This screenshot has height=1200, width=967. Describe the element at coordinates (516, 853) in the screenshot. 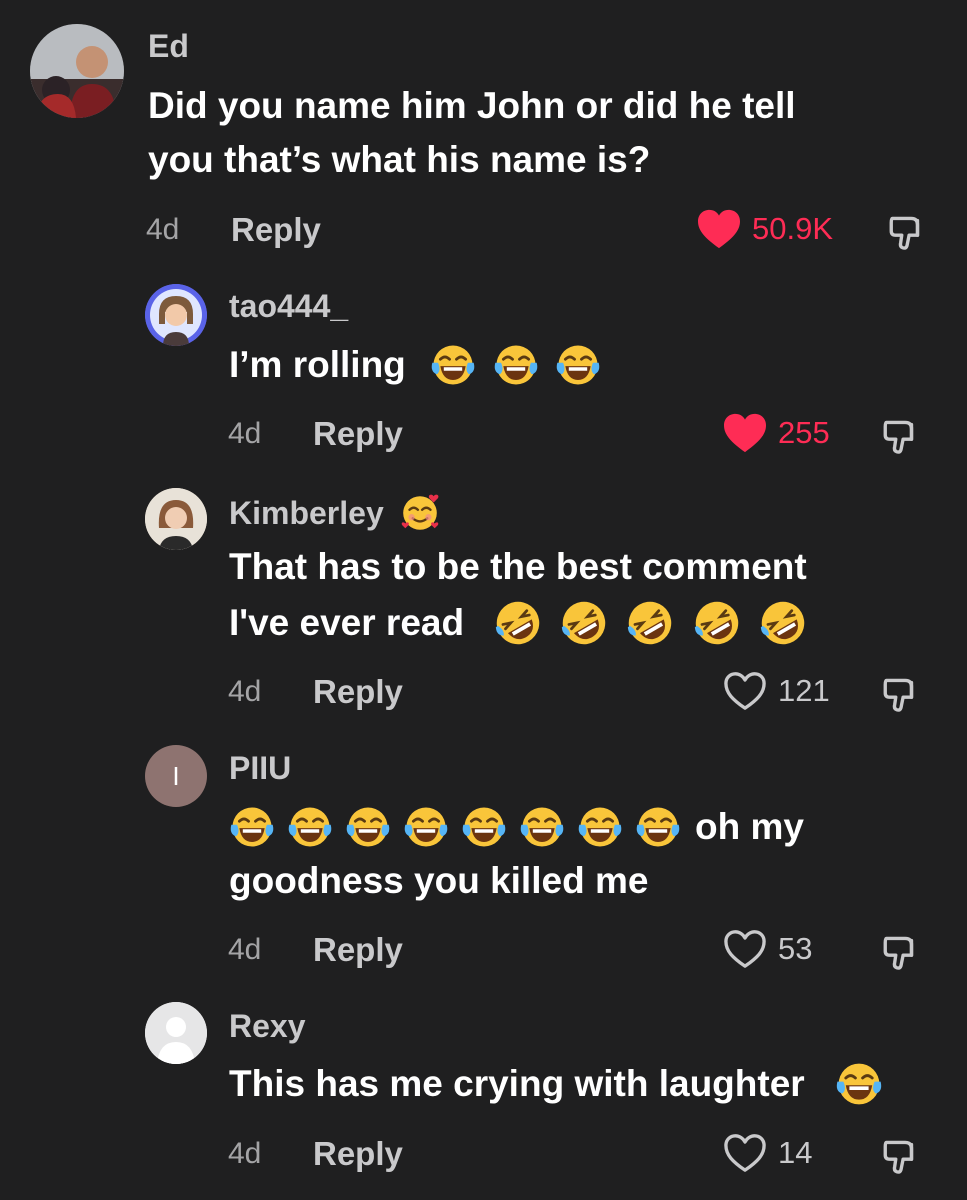

I see `comment-text: oh my goodness you killed me` at that location.